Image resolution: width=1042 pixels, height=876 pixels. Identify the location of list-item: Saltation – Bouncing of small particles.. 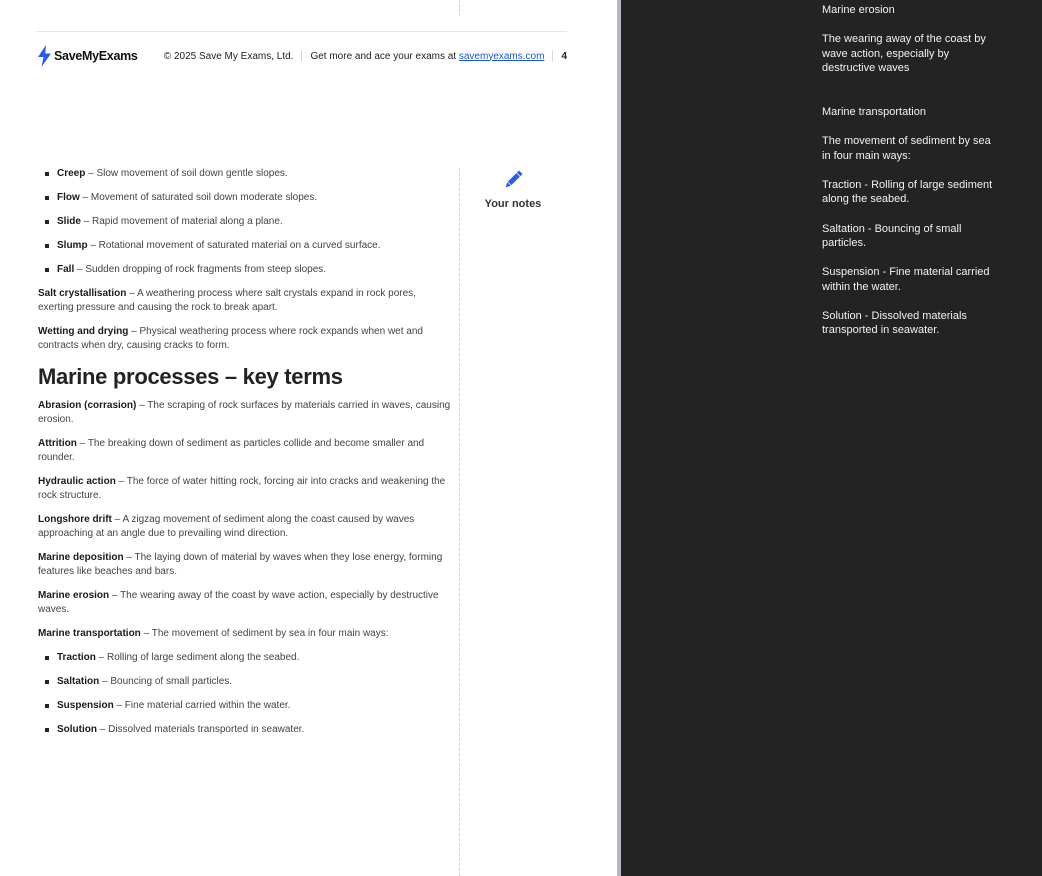
(245, 682).